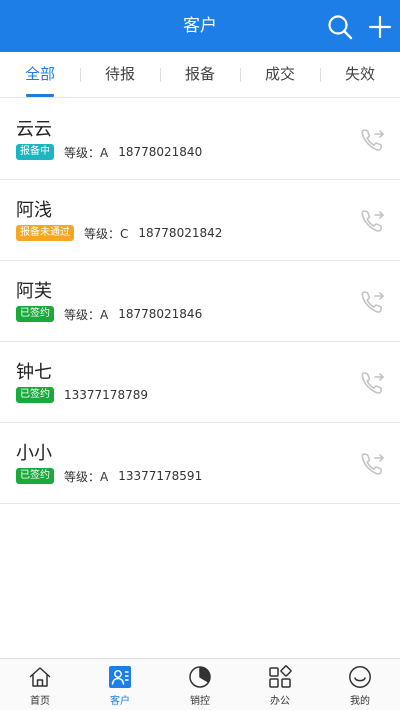  What do you see at coordinates (106, 233) in the screenshot?
I see `customer-grade: 等级：C` at bounding box center [106, 233].